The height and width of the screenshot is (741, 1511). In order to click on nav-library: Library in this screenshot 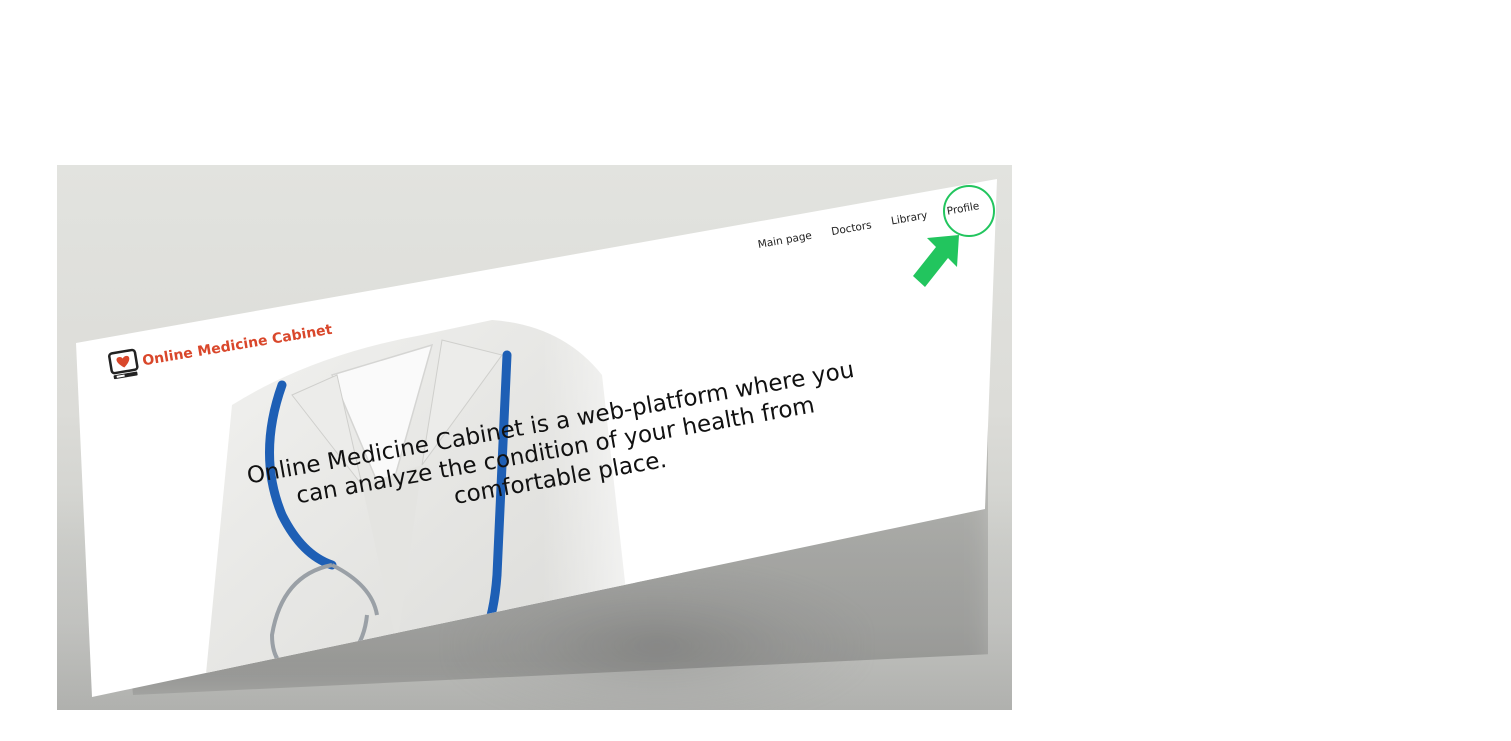, I will do `click(909, 218)`.